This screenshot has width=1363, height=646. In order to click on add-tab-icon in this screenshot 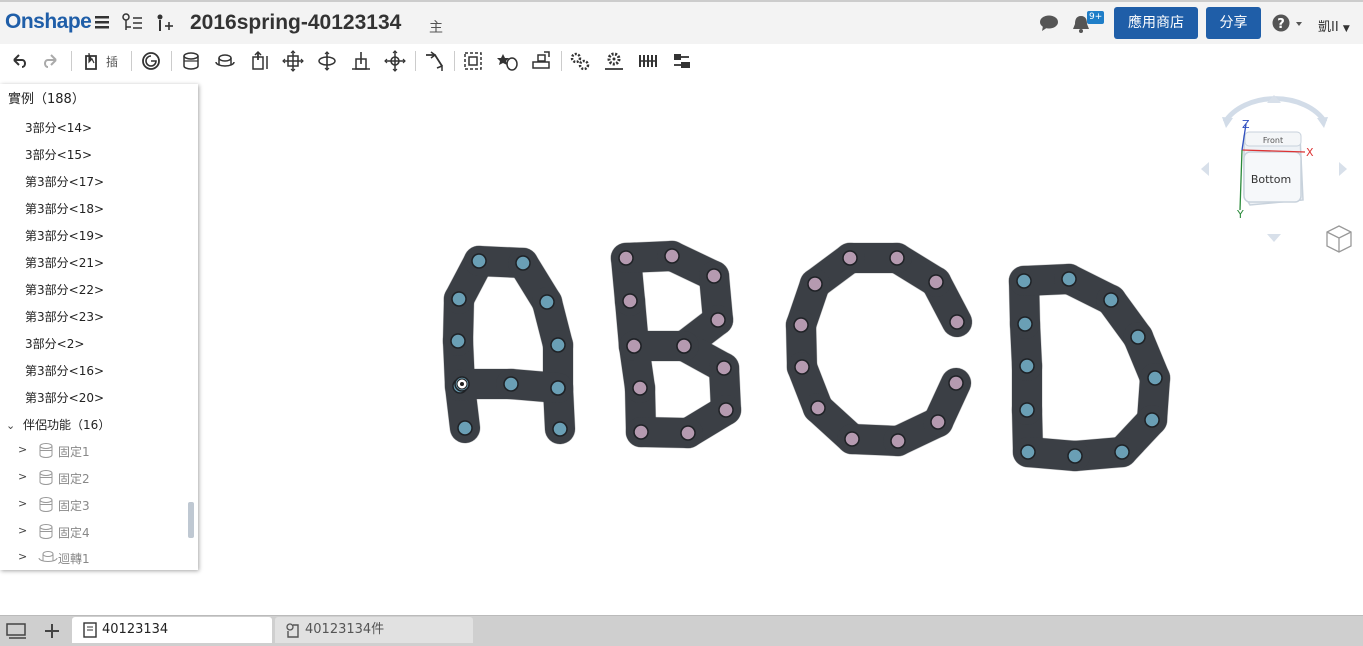, I will do `click(52, 631)`.